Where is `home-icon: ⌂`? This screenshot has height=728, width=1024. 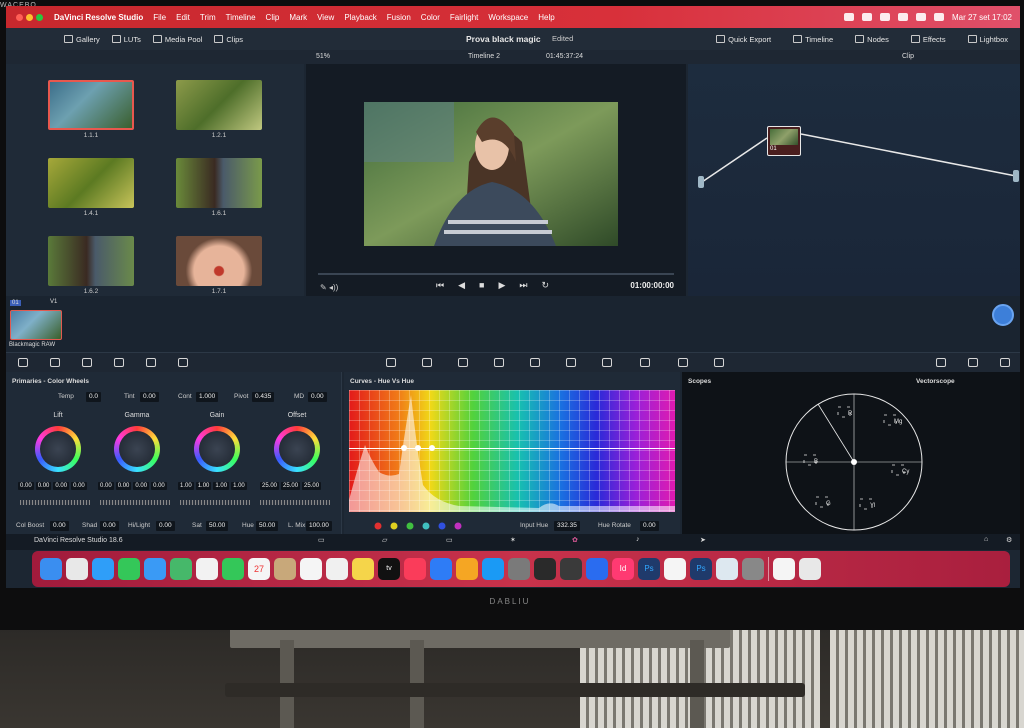 home-icon: ⌂ is located at coordinates (986, 539).